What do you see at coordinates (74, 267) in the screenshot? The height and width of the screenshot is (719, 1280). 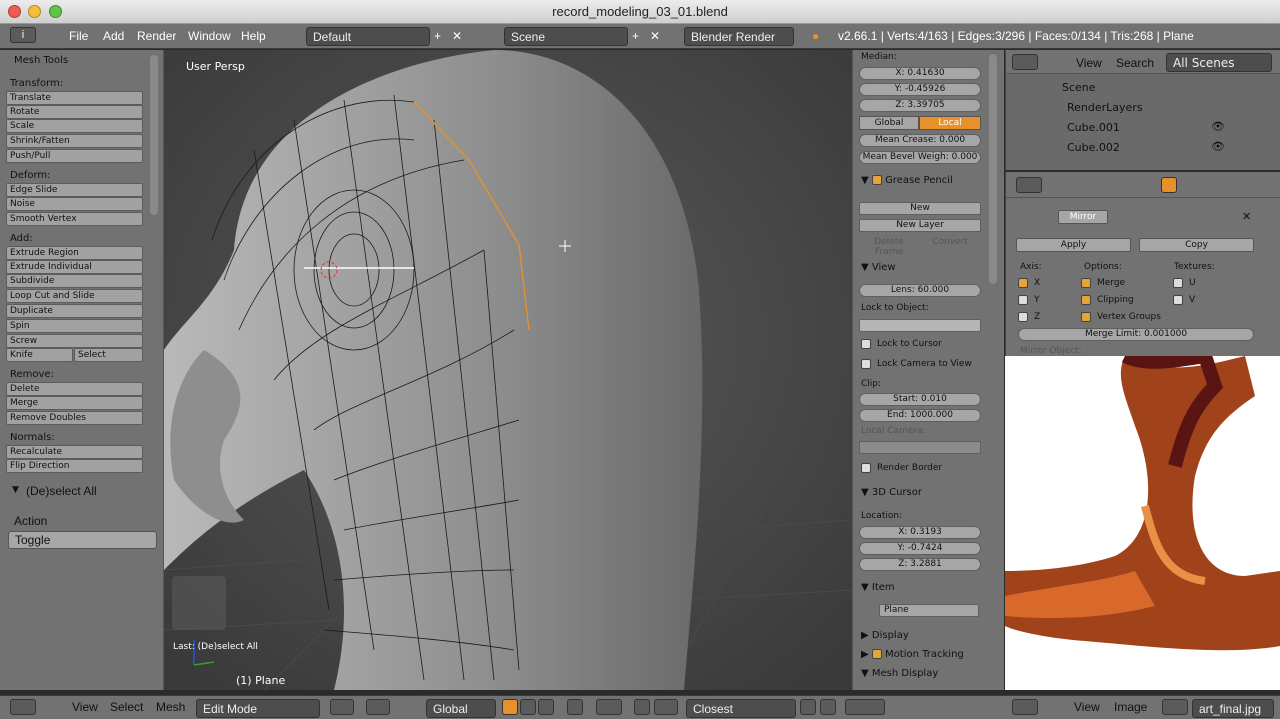 I see `extrude-individual-button: Extrude Individual` at bounding box center [74, 267].